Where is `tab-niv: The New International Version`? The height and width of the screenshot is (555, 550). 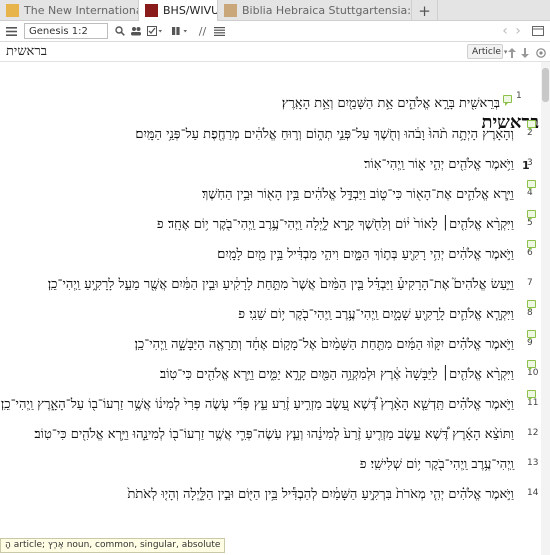
tab-niv: The New International Version is located at coordinates (69, 10).